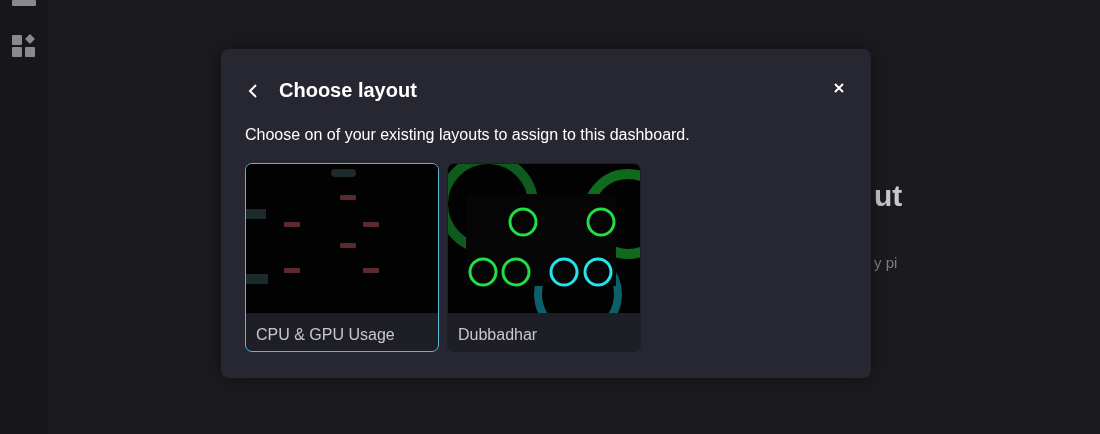 This screenshot has height=434, width=1100. Describe the element at coordinates (348, 90) in the screenshot. I see `dialog-title: Choose layout` at that location.